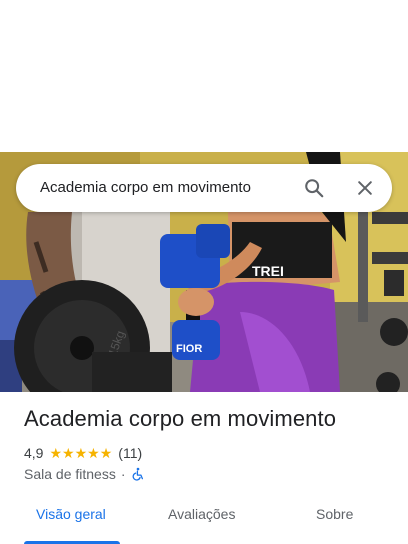  What do you see at coordinates (130, 453) in the screenshot?
I see `review-count: (11)` at bounding box center [130, 453].